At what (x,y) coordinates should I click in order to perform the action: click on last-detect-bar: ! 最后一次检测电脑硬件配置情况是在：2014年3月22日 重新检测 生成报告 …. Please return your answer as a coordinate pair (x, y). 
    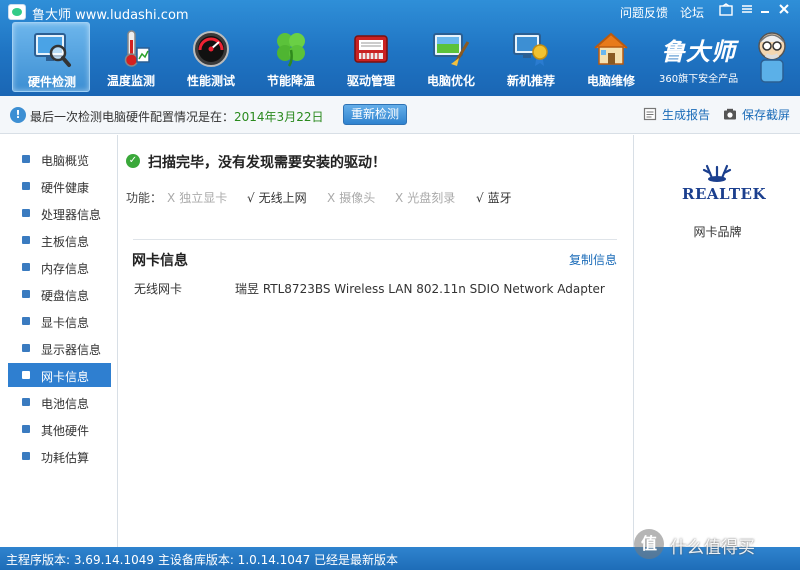
    Looking at the image, I should click on (400, 115).